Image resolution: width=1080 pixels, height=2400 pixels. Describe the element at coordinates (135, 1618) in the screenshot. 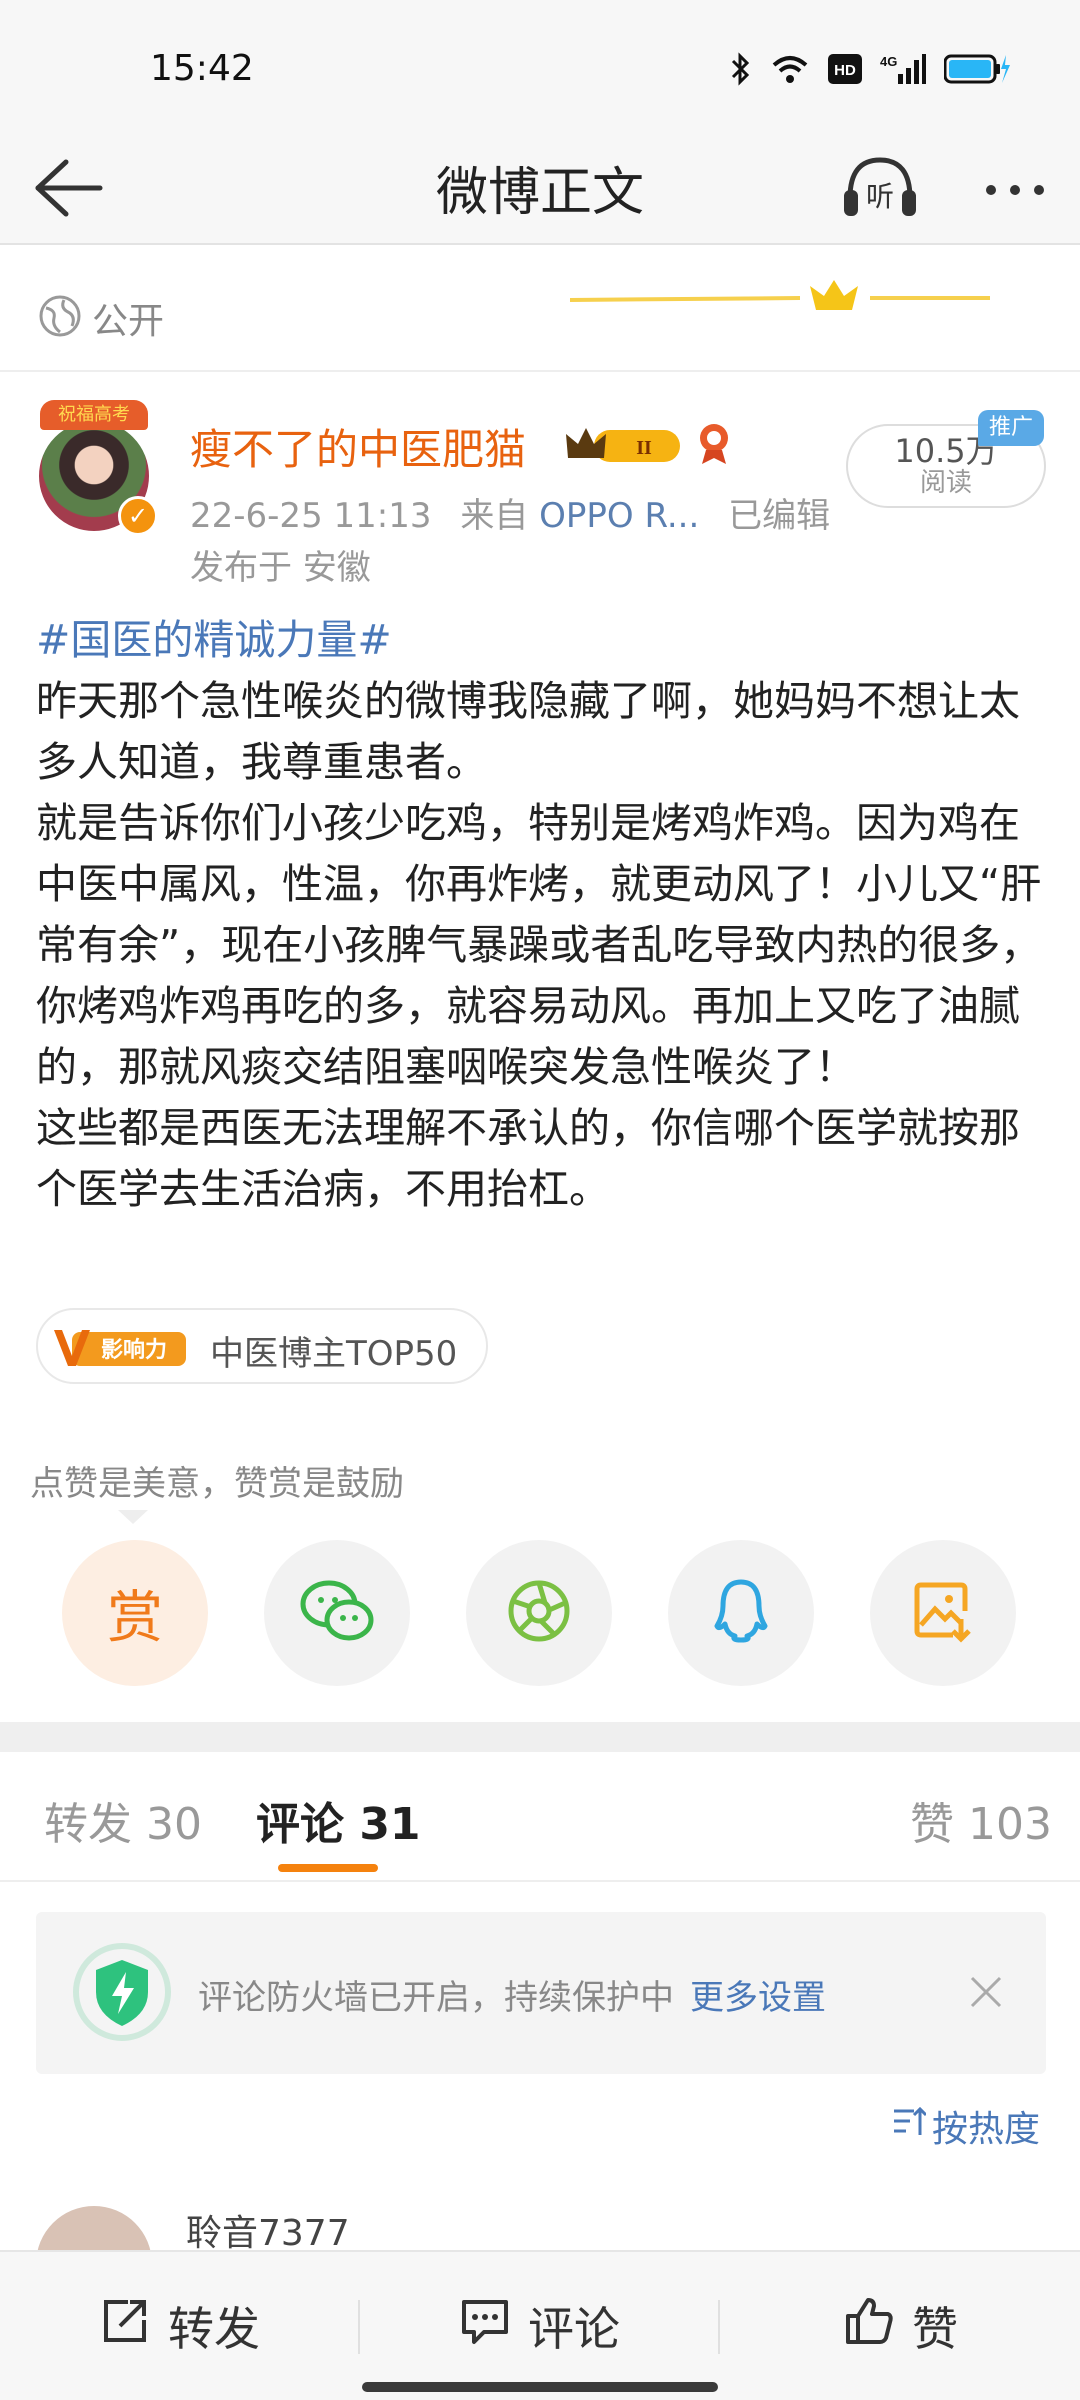

I see `reward-icon: 赏` at that location.